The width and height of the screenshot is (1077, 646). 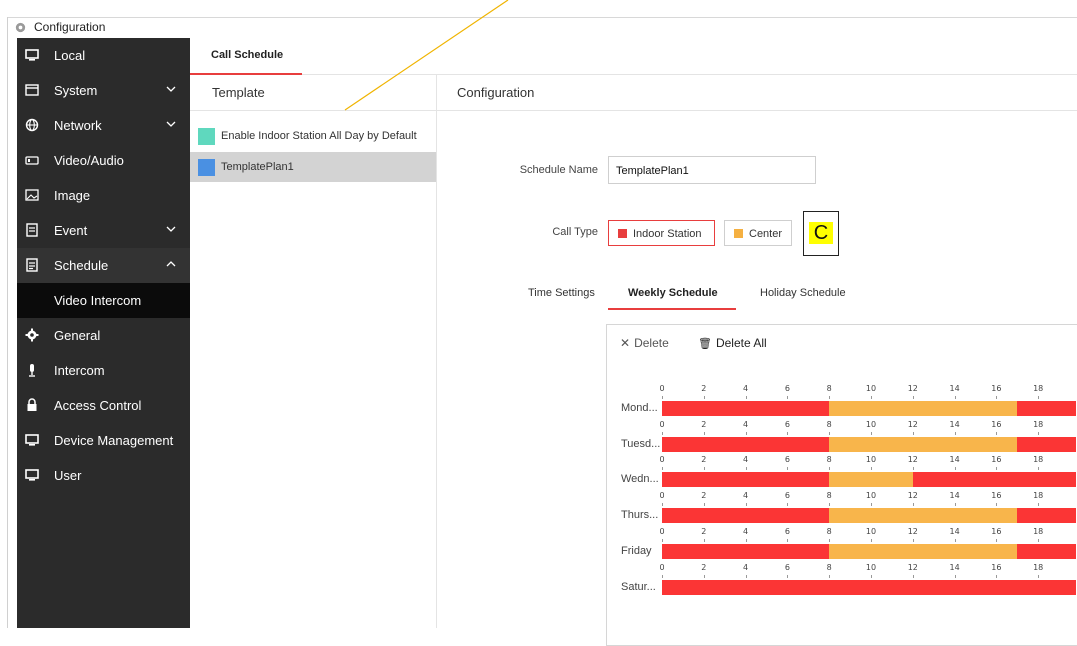 What do you see at coordinates (313, 167) in the screenshot?
I see `template-item-selected: TemplatePlan1` at bounding box center [313, 167].